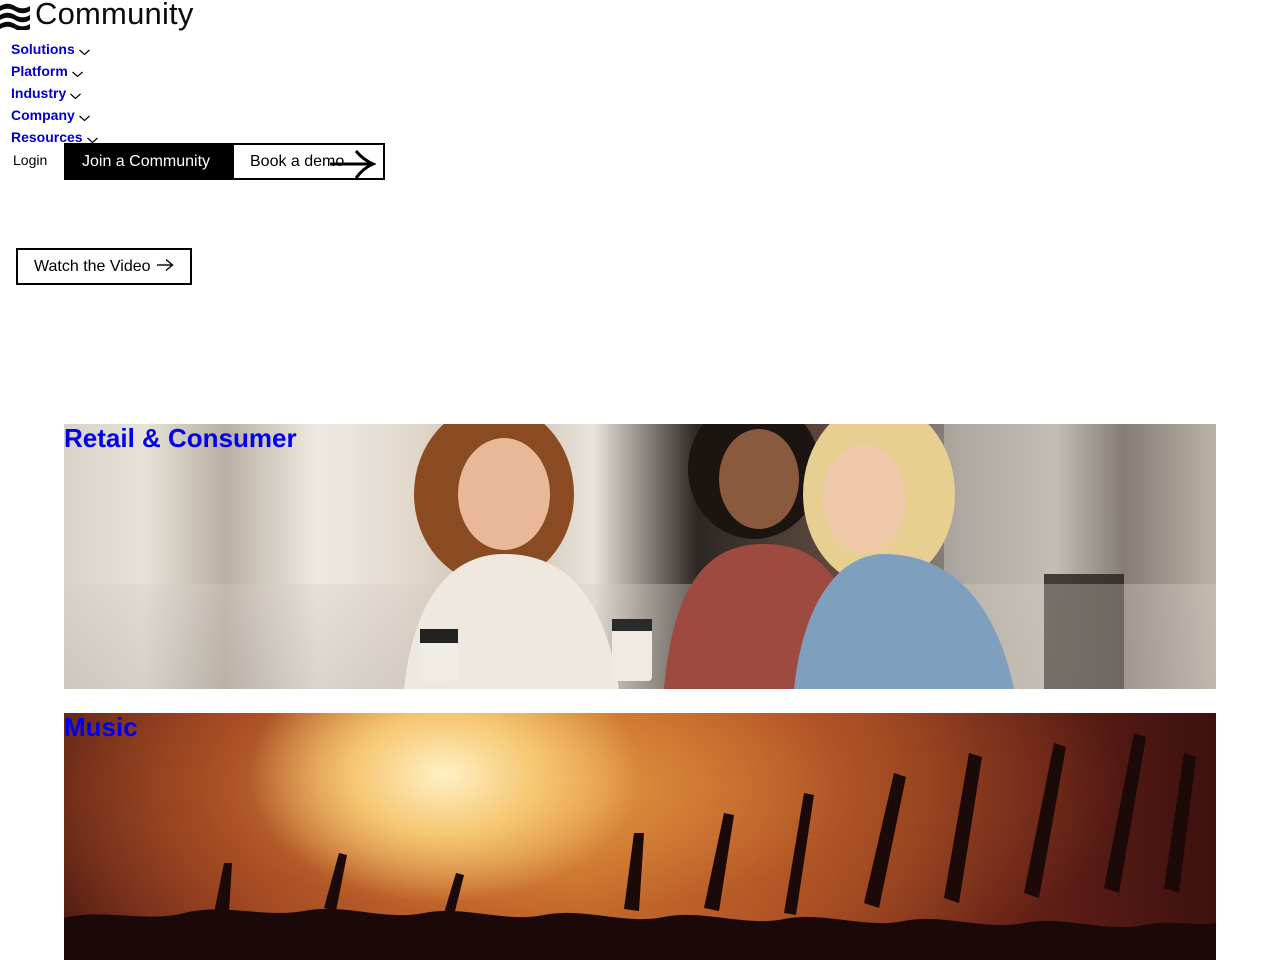 The height and width of the screenshot is (960, 1280). I want to click on nav-item-company: Company, so click(54, 115).